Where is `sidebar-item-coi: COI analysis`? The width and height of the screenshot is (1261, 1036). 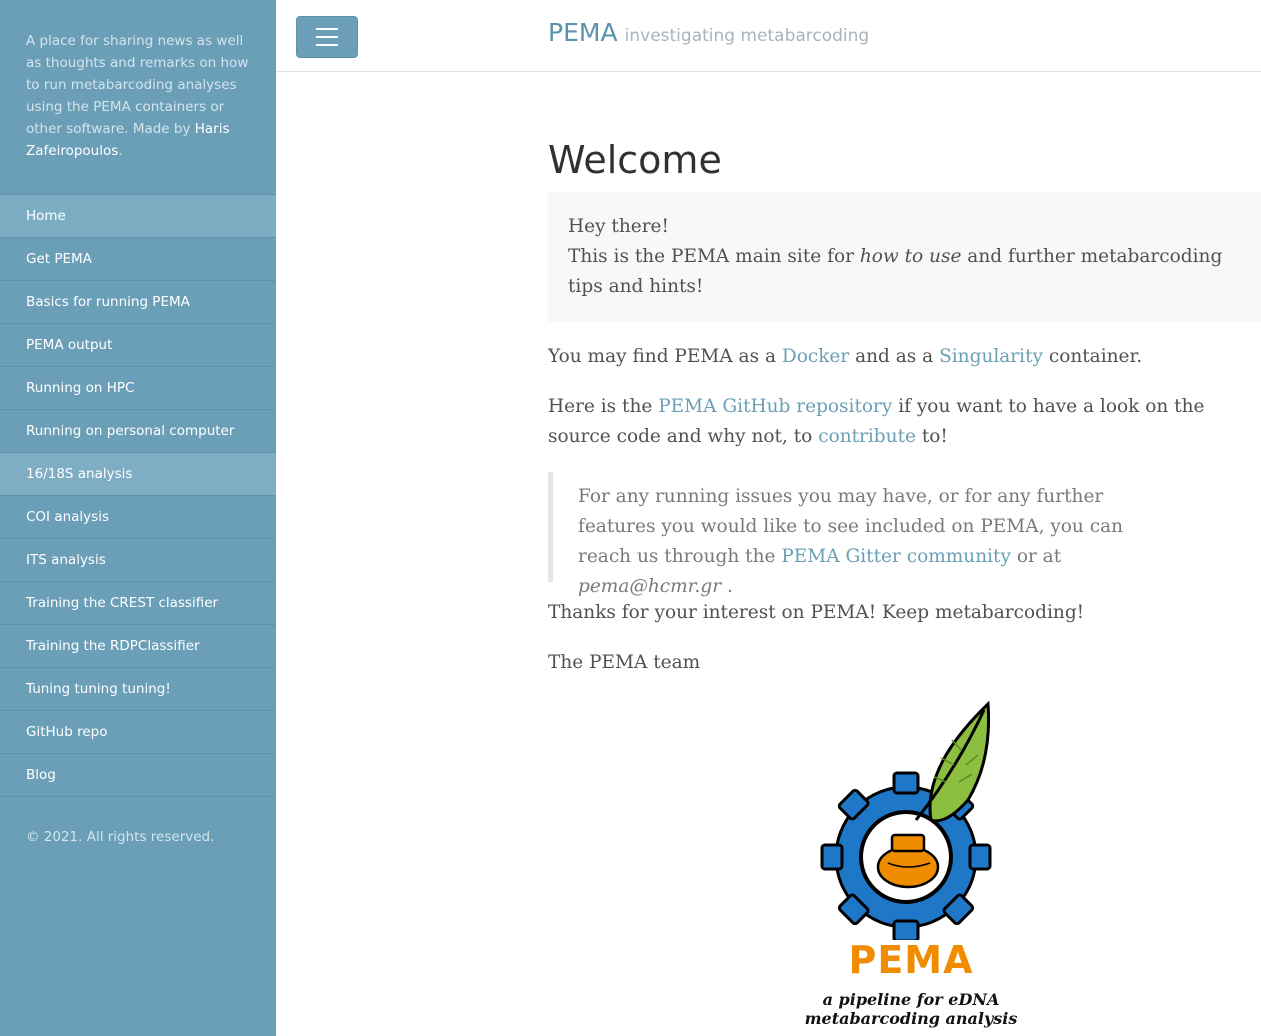 sidebar-item-coi: COI analysis is located at coordinates (138, 517).